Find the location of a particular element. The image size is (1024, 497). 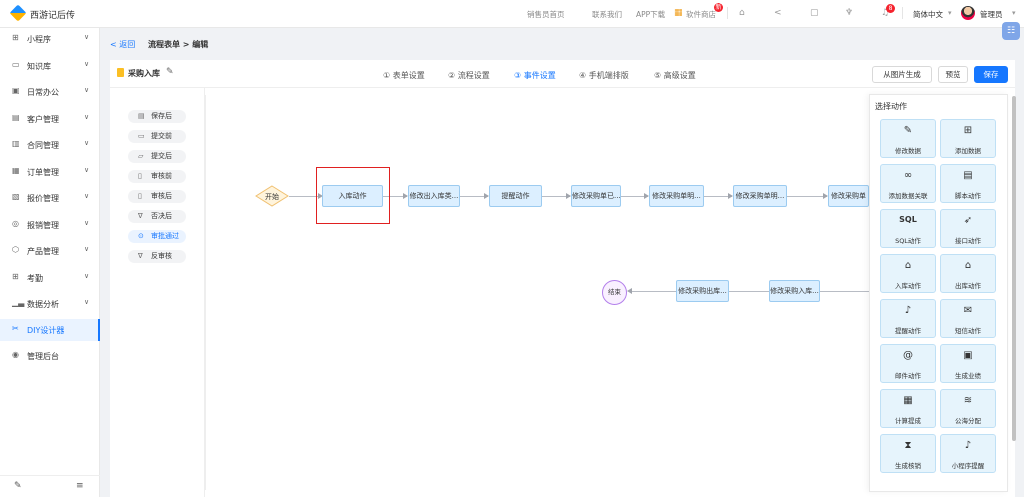

tab-mobile-layout: ④ 手机端排版 is located at coordinates (604, 75).